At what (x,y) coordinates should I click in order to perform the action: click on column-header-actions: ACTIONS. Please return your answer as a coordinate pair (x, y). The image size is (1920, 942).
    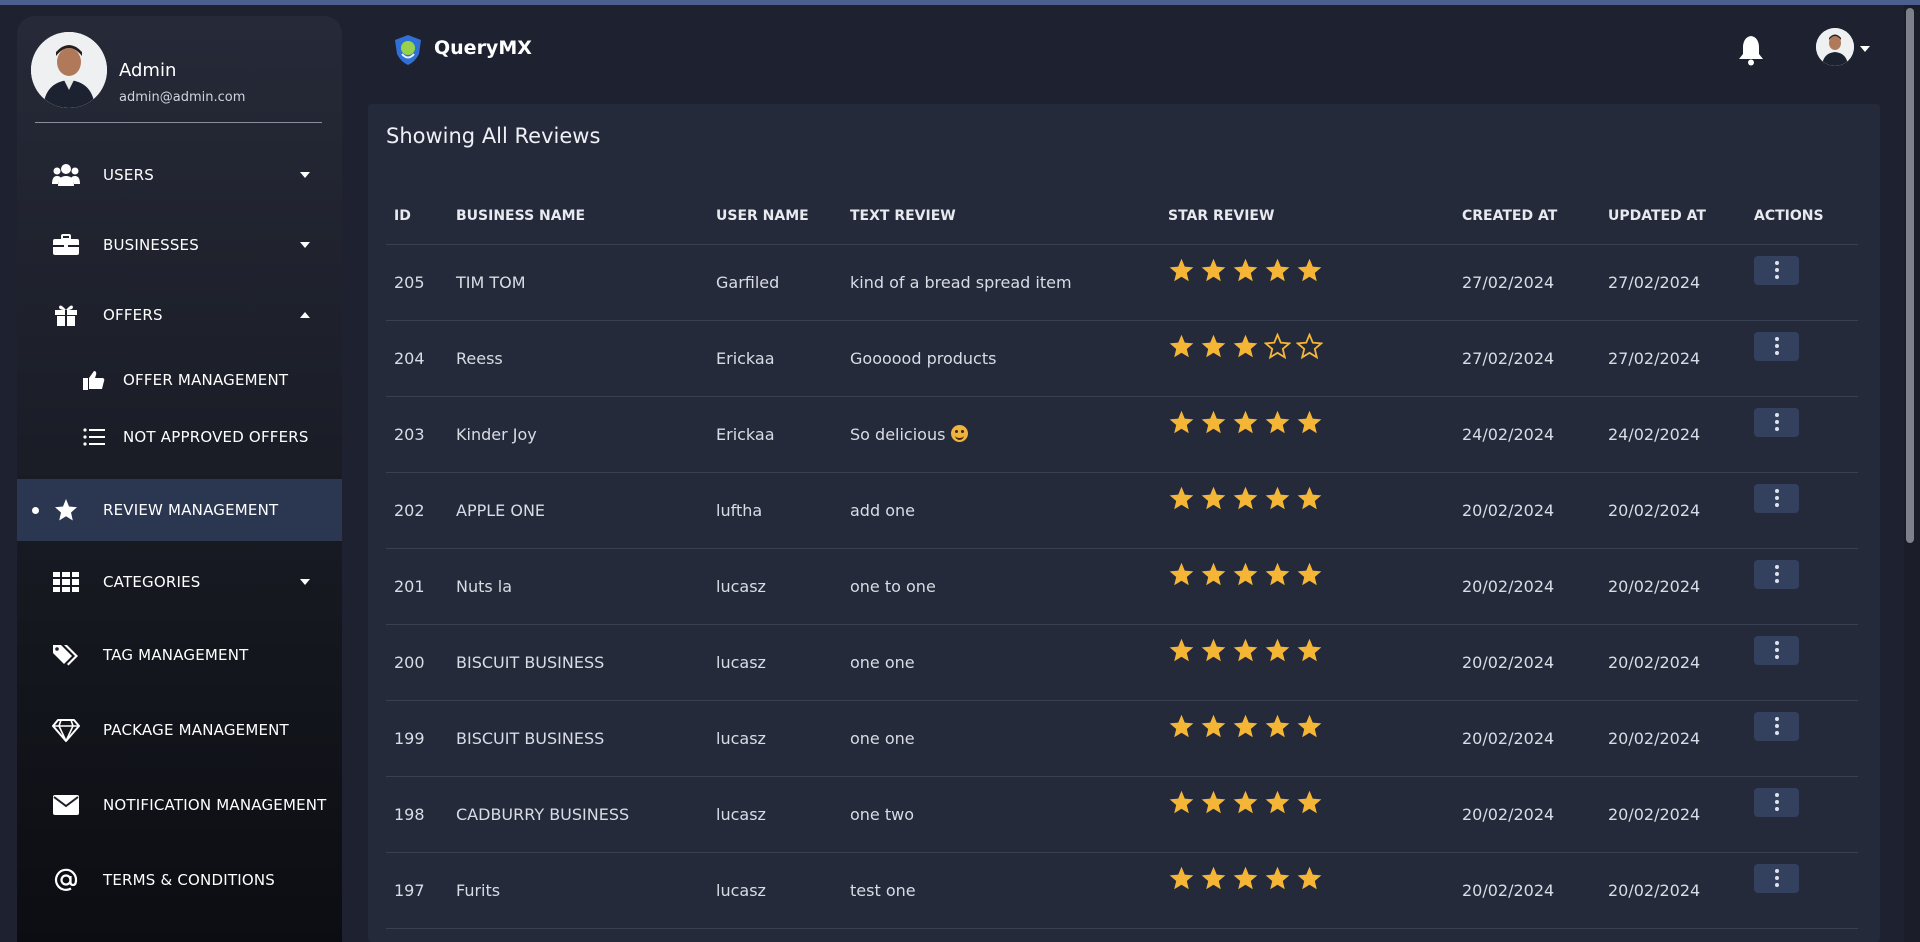
    Looking at the image, I should click on (1802, 216).